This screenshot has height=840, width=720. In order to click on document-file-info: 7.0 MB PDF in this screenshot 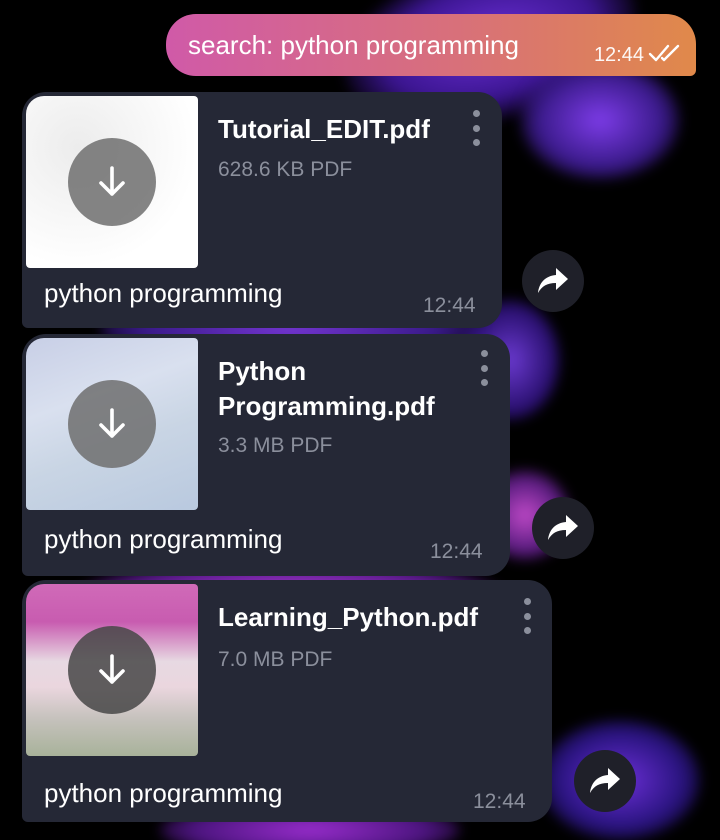, I will do `click(275, 659)`.